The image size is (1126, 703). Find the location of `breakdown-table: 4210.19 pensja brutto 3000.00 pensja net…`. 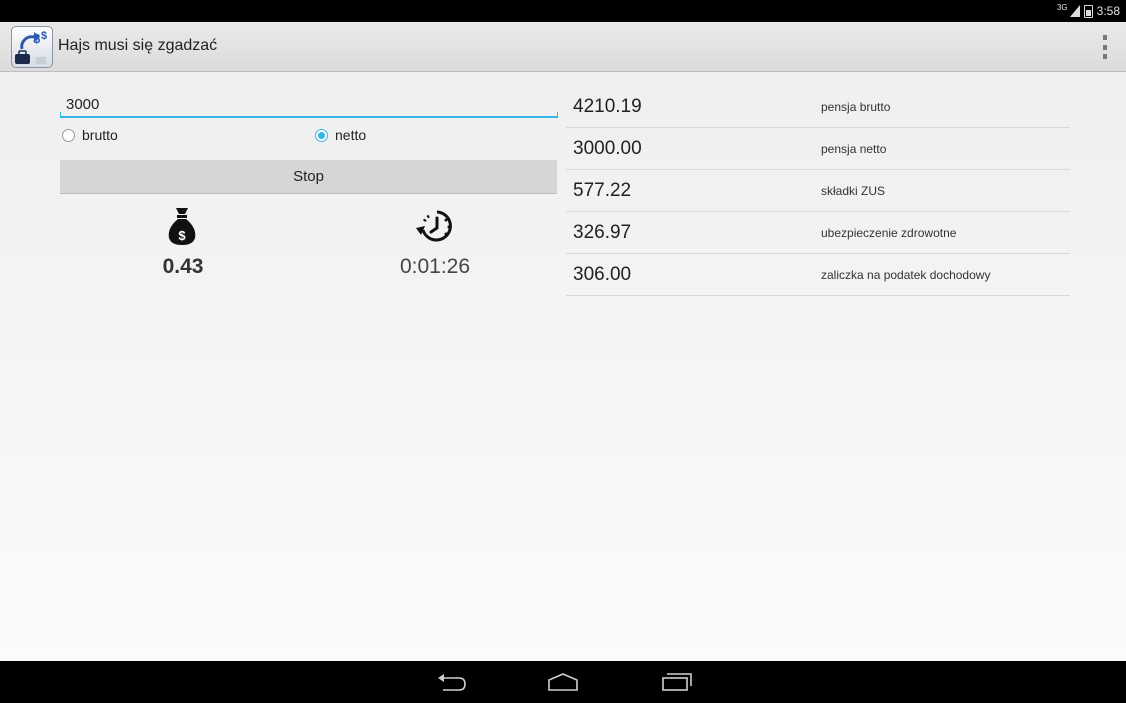

breakdown-table: 4210.19 pensja brutto 3000.00 pensja net… is located at coordinates (818, 191).